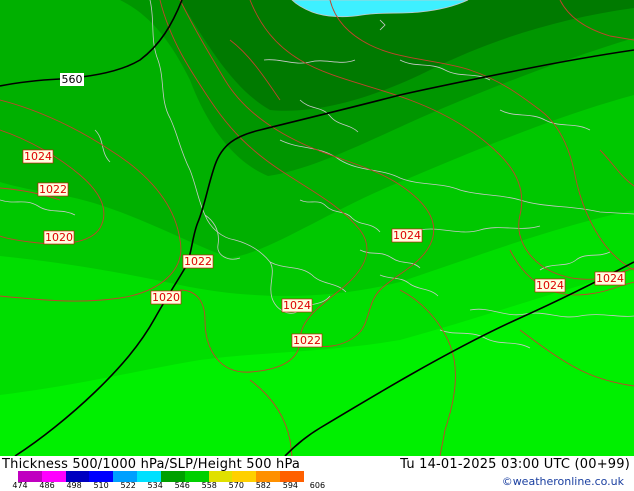 This screenshot has width=634, height=491. What do you see at coordinates (20, 485) in the screenshot?
I see `scale-tick-label: 474` at bounding box center [20, 485].